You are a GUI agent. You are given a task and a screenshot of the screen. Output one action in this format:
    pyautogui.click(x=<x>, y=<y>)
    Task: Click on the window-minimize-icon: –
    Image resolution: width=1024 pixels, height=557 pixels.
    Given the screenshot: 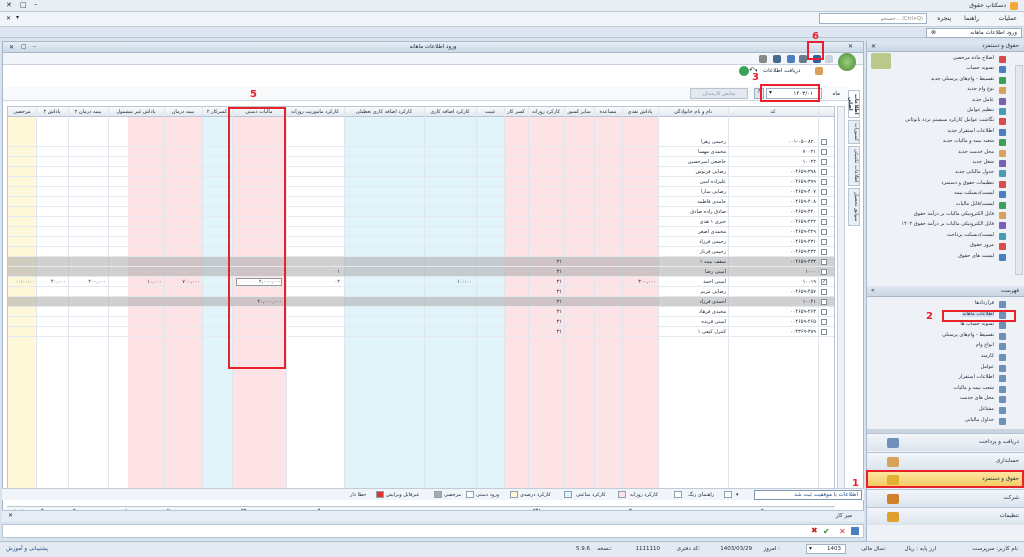 What is the action you would take?
    pyautogui.click(x=36, y=4)
    